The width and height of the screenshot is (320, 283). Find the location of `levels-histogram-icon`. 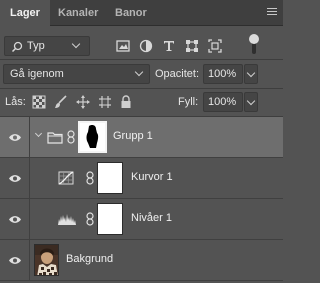

levels-histogram-icon is located at coordinates (67, 219).